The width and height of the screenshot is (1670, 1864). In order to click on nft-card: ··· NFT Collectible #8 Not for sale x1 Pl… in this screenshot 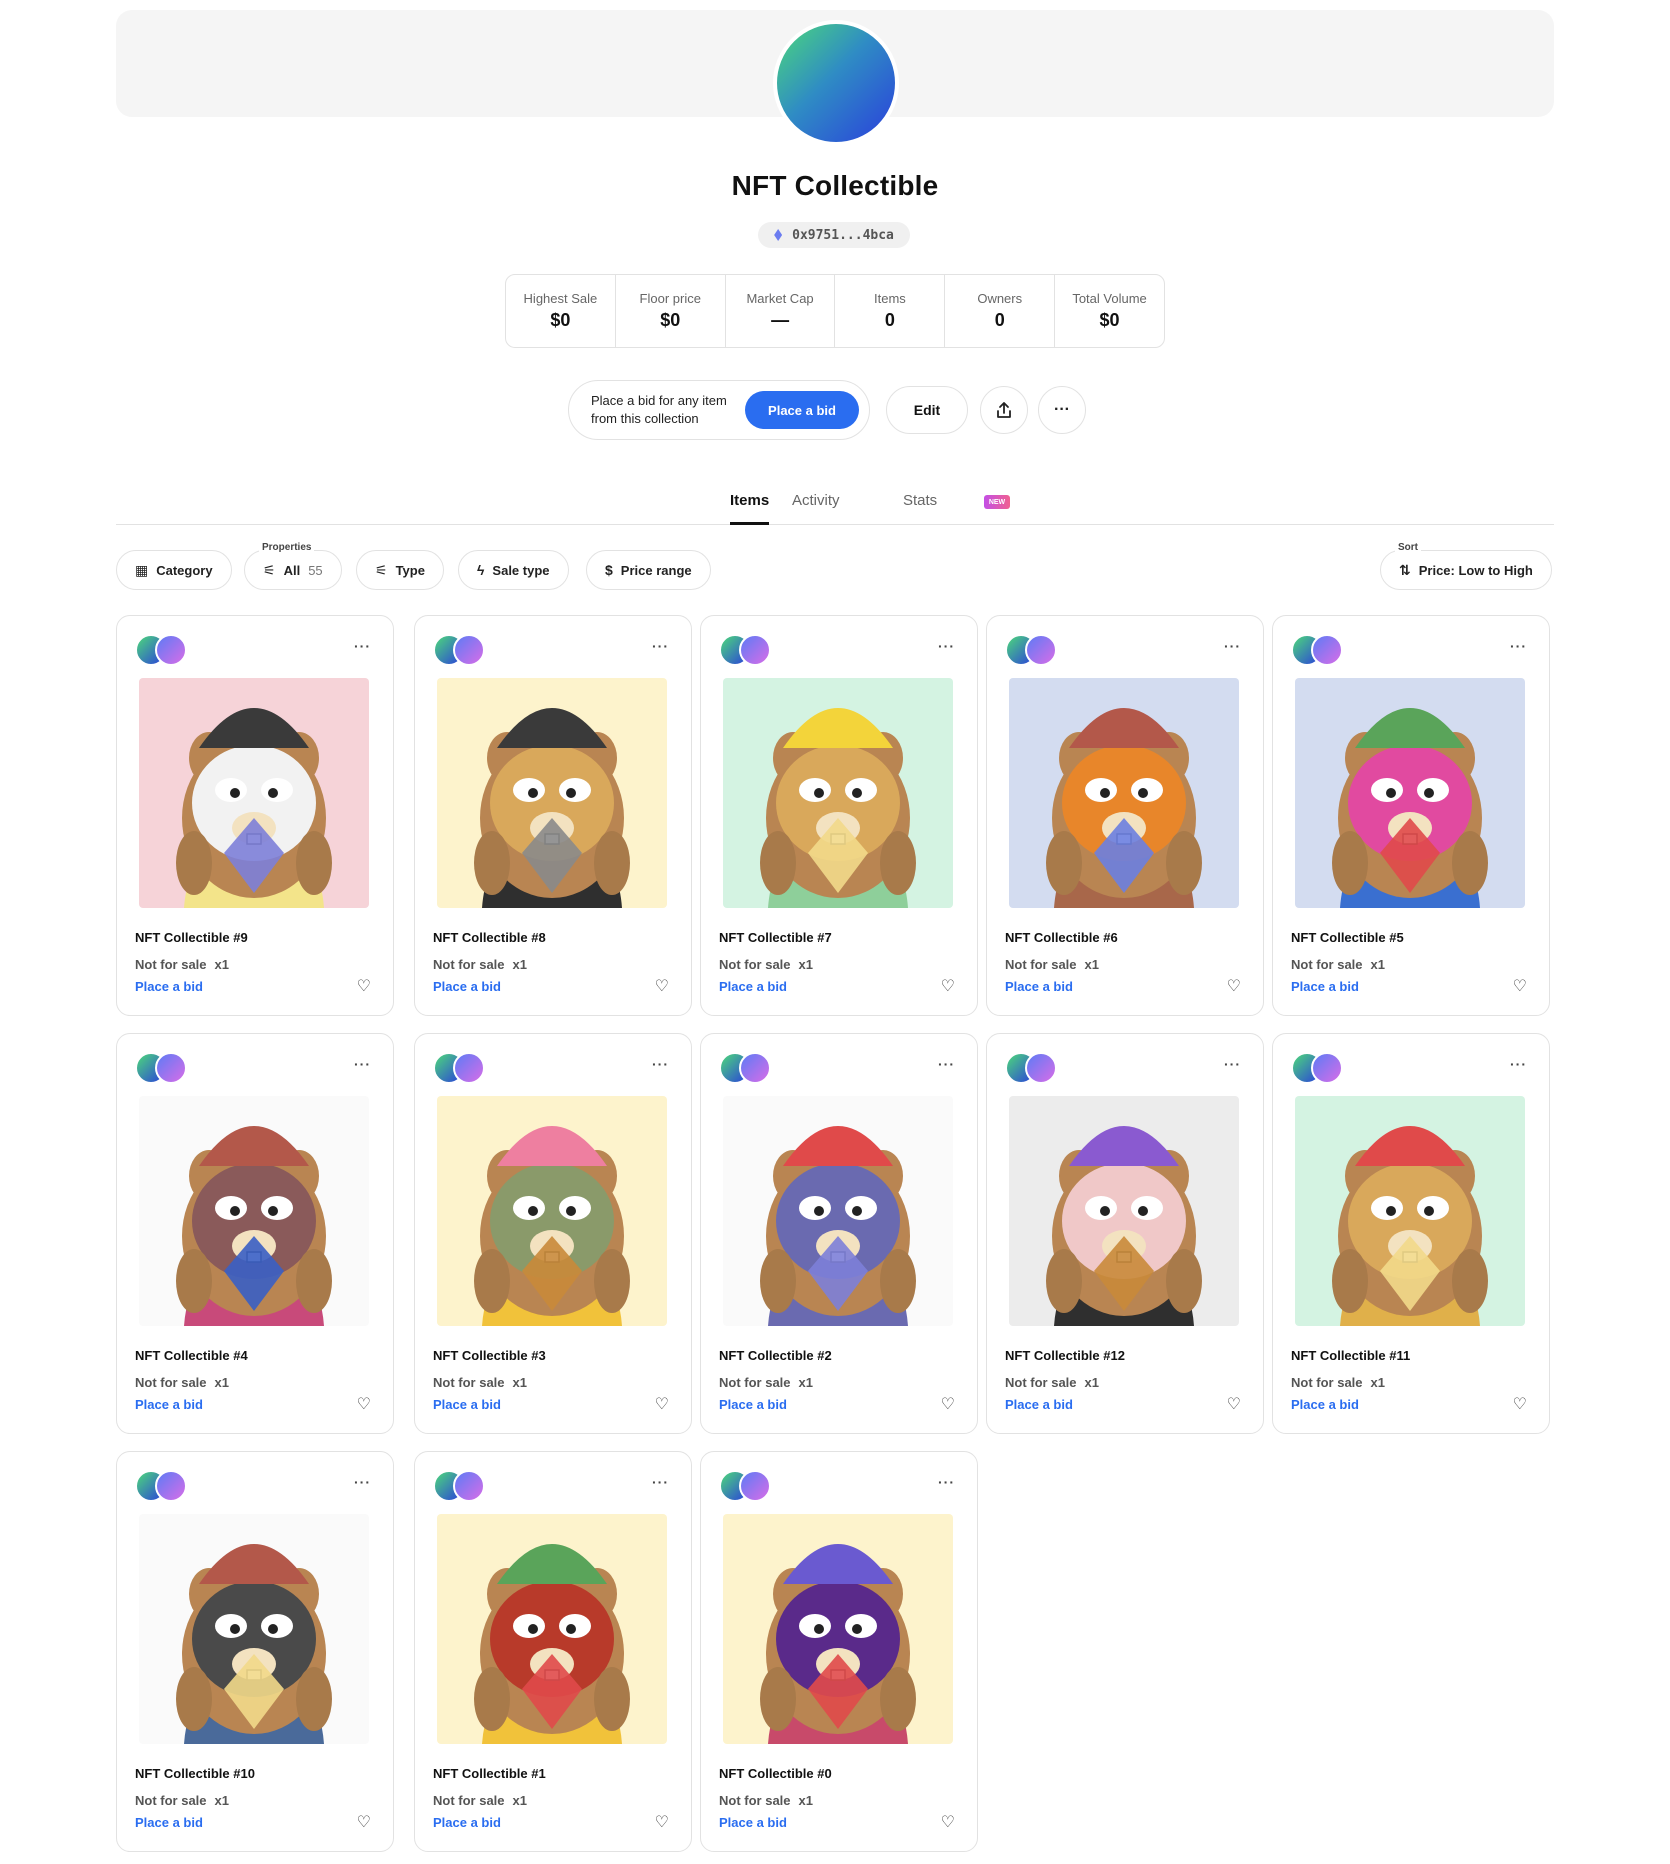, I will do `click(553, 815)`.